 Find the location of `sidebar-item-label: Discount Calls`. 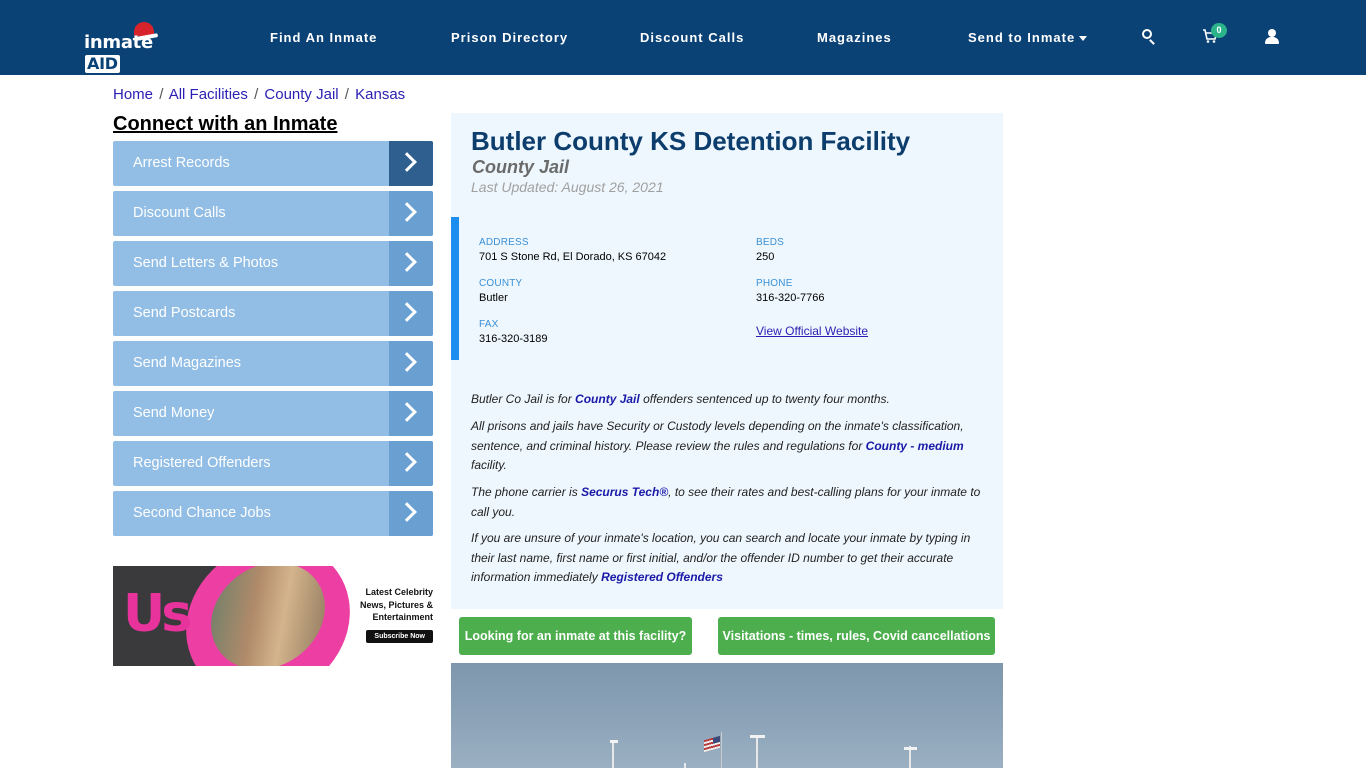

sidebar-item-label: Discount Calls is located at coordinates (179, 213).